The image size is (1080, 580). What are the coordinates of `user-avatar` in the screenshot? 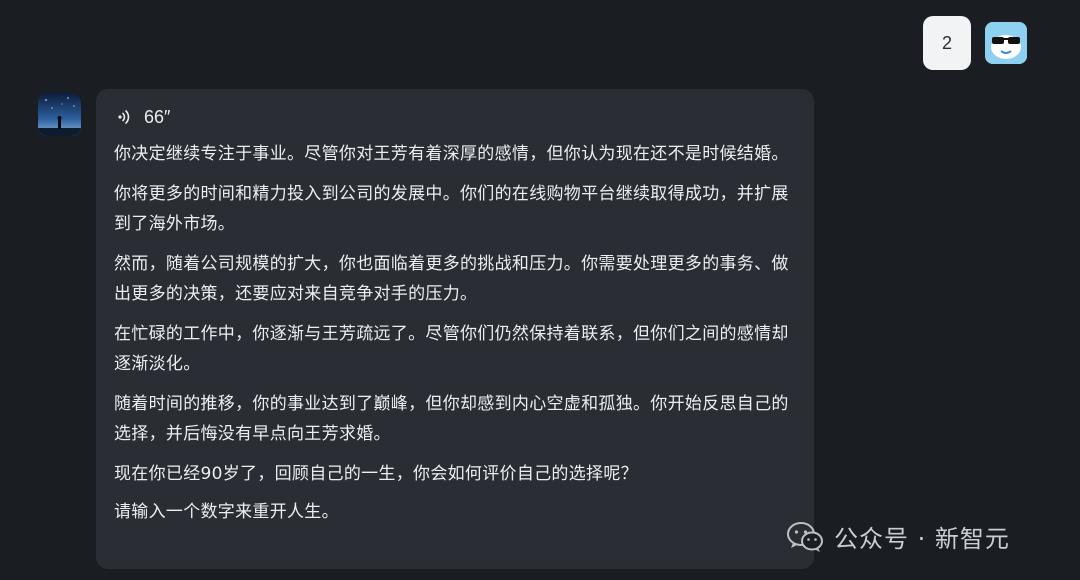 It's located at (1006, 43).